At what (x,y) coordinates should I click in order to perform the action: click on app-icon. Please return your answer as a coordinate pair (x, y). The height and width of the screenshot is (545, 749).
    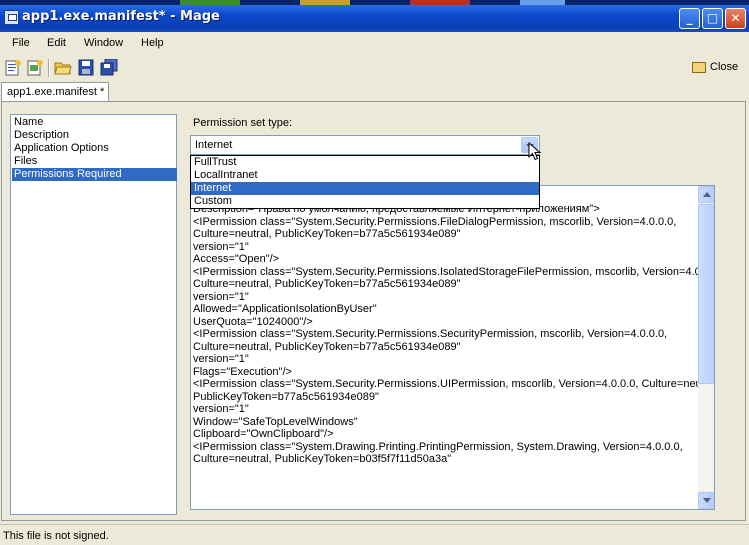
    Looking at the image, I should click on (11, 17).